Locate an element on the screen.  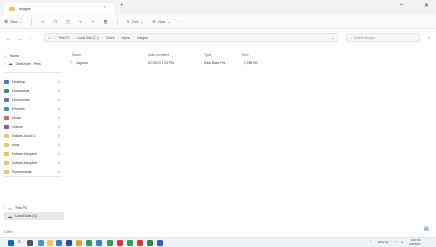
column-header-size: Size is located at coordinates (245, 55).